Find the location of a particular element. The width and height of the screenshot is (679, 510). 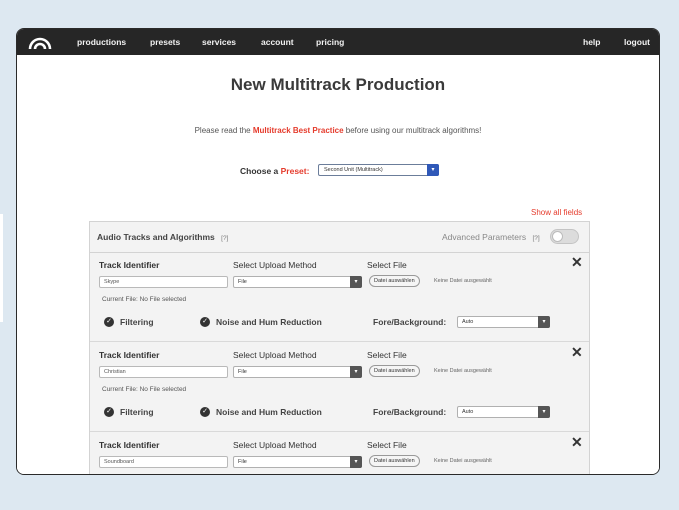

track-identifier-input: Soundboard is located at coordinates (163, 462).